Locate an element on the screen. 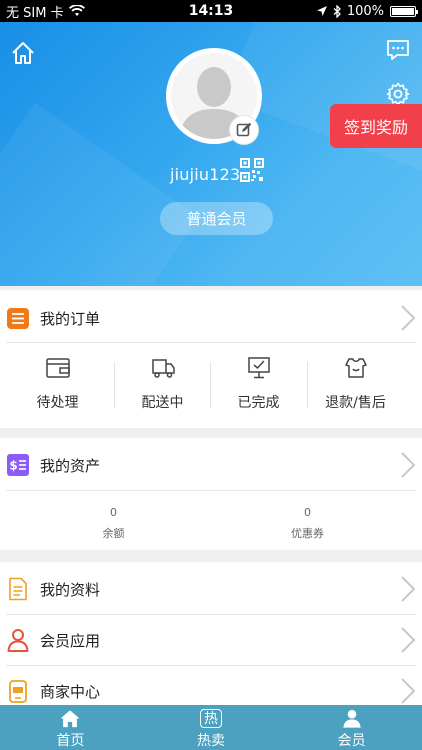 The height and width of the screenshot is (750, 422). battery-icon is located at coordinates (404, 11).